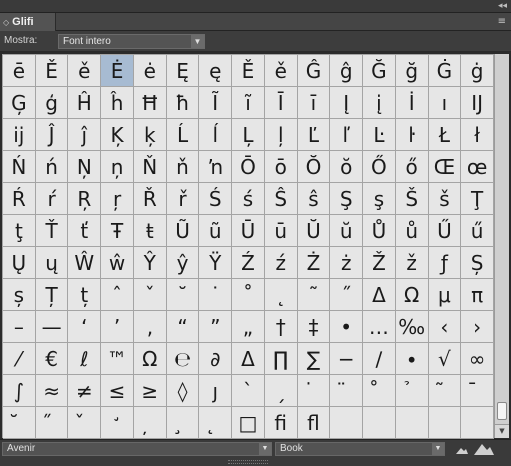  What do you see at coordinates (314, 167) in the screenshot?
I see `glyph-cell: Ŏ` at bounding box center [314, 167].